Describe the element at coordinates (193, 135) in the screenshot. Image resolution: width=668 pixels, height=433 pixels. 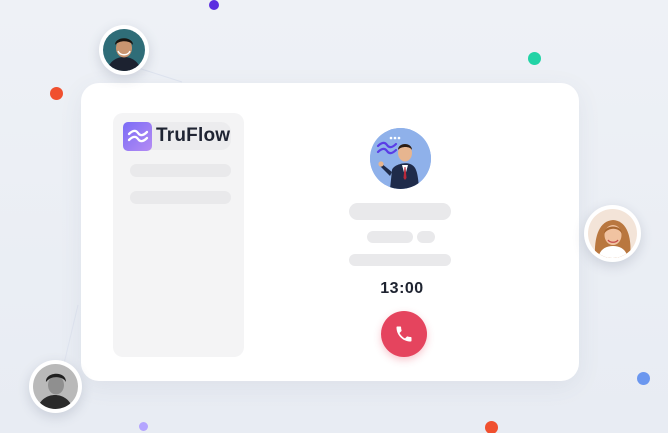
I see `brand-name: TruFlow` at that location.